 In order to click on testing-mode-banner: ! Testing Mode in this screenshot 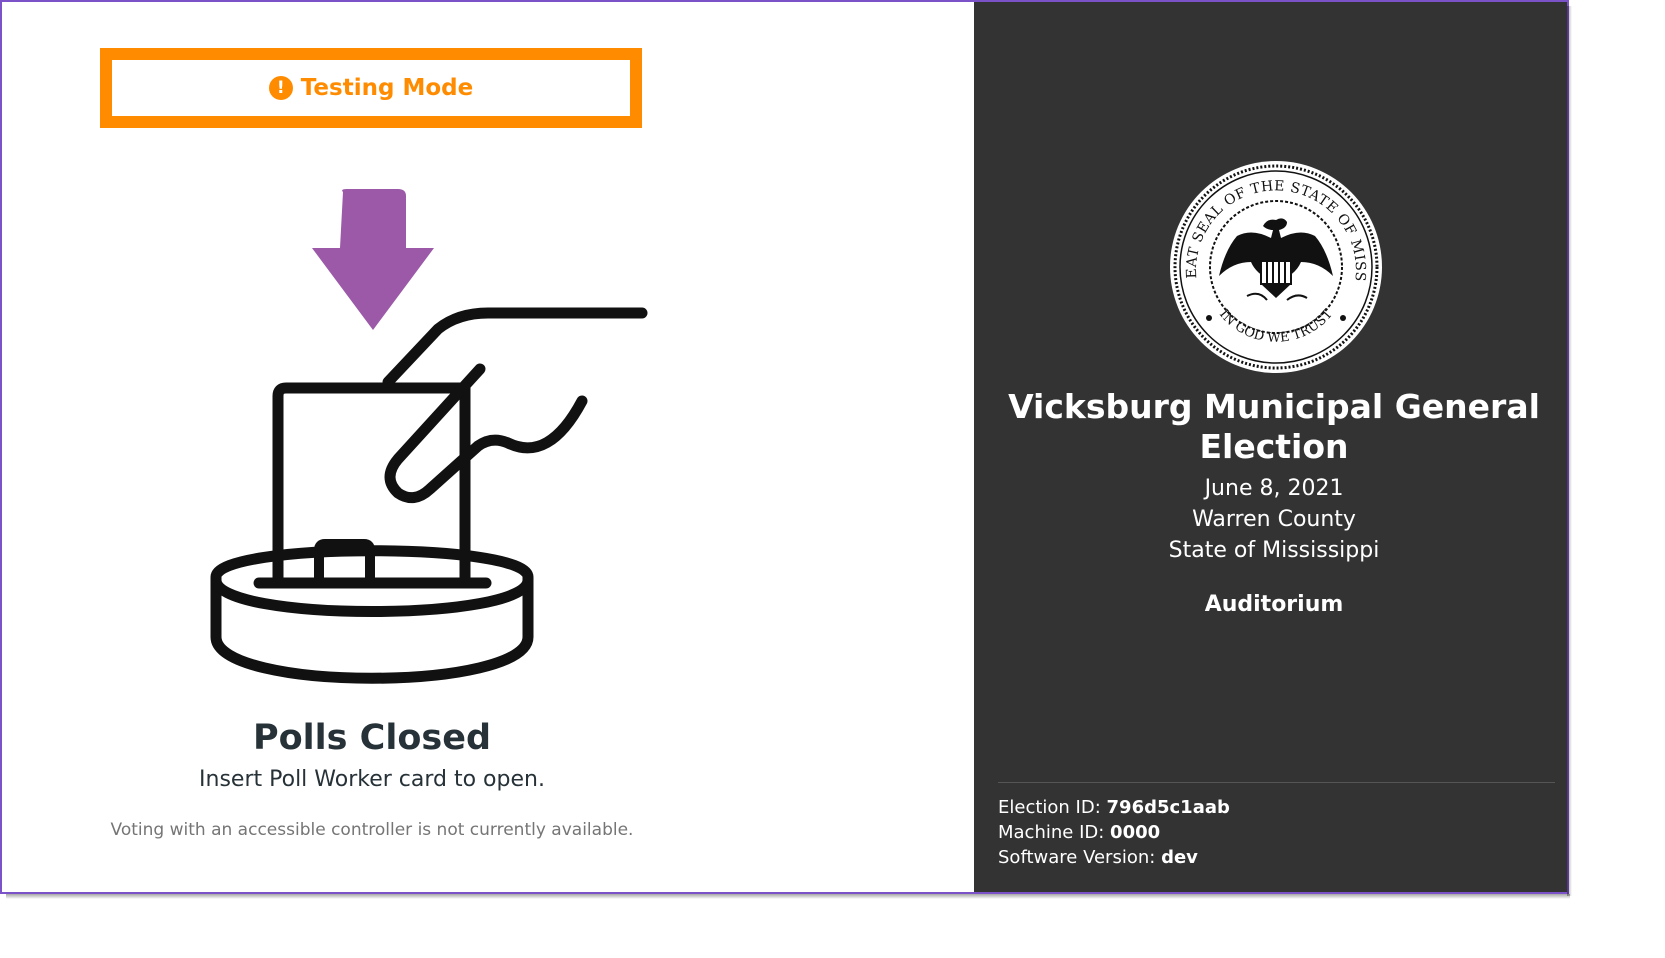, I will do `click(371, 88)`.